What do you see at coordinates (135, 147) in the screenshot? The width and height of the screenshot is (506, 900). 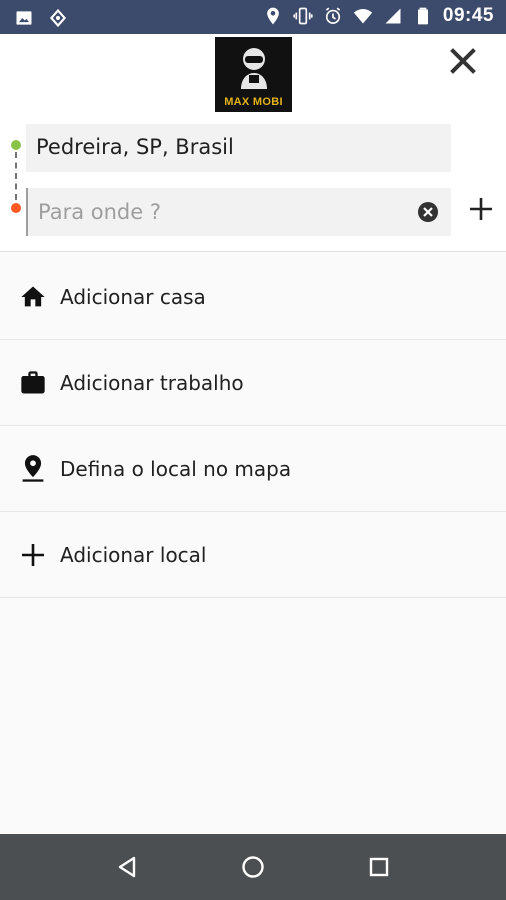 I see `origin-value: Pedreira, SP, Brasil` at bounding box center [135, 147].